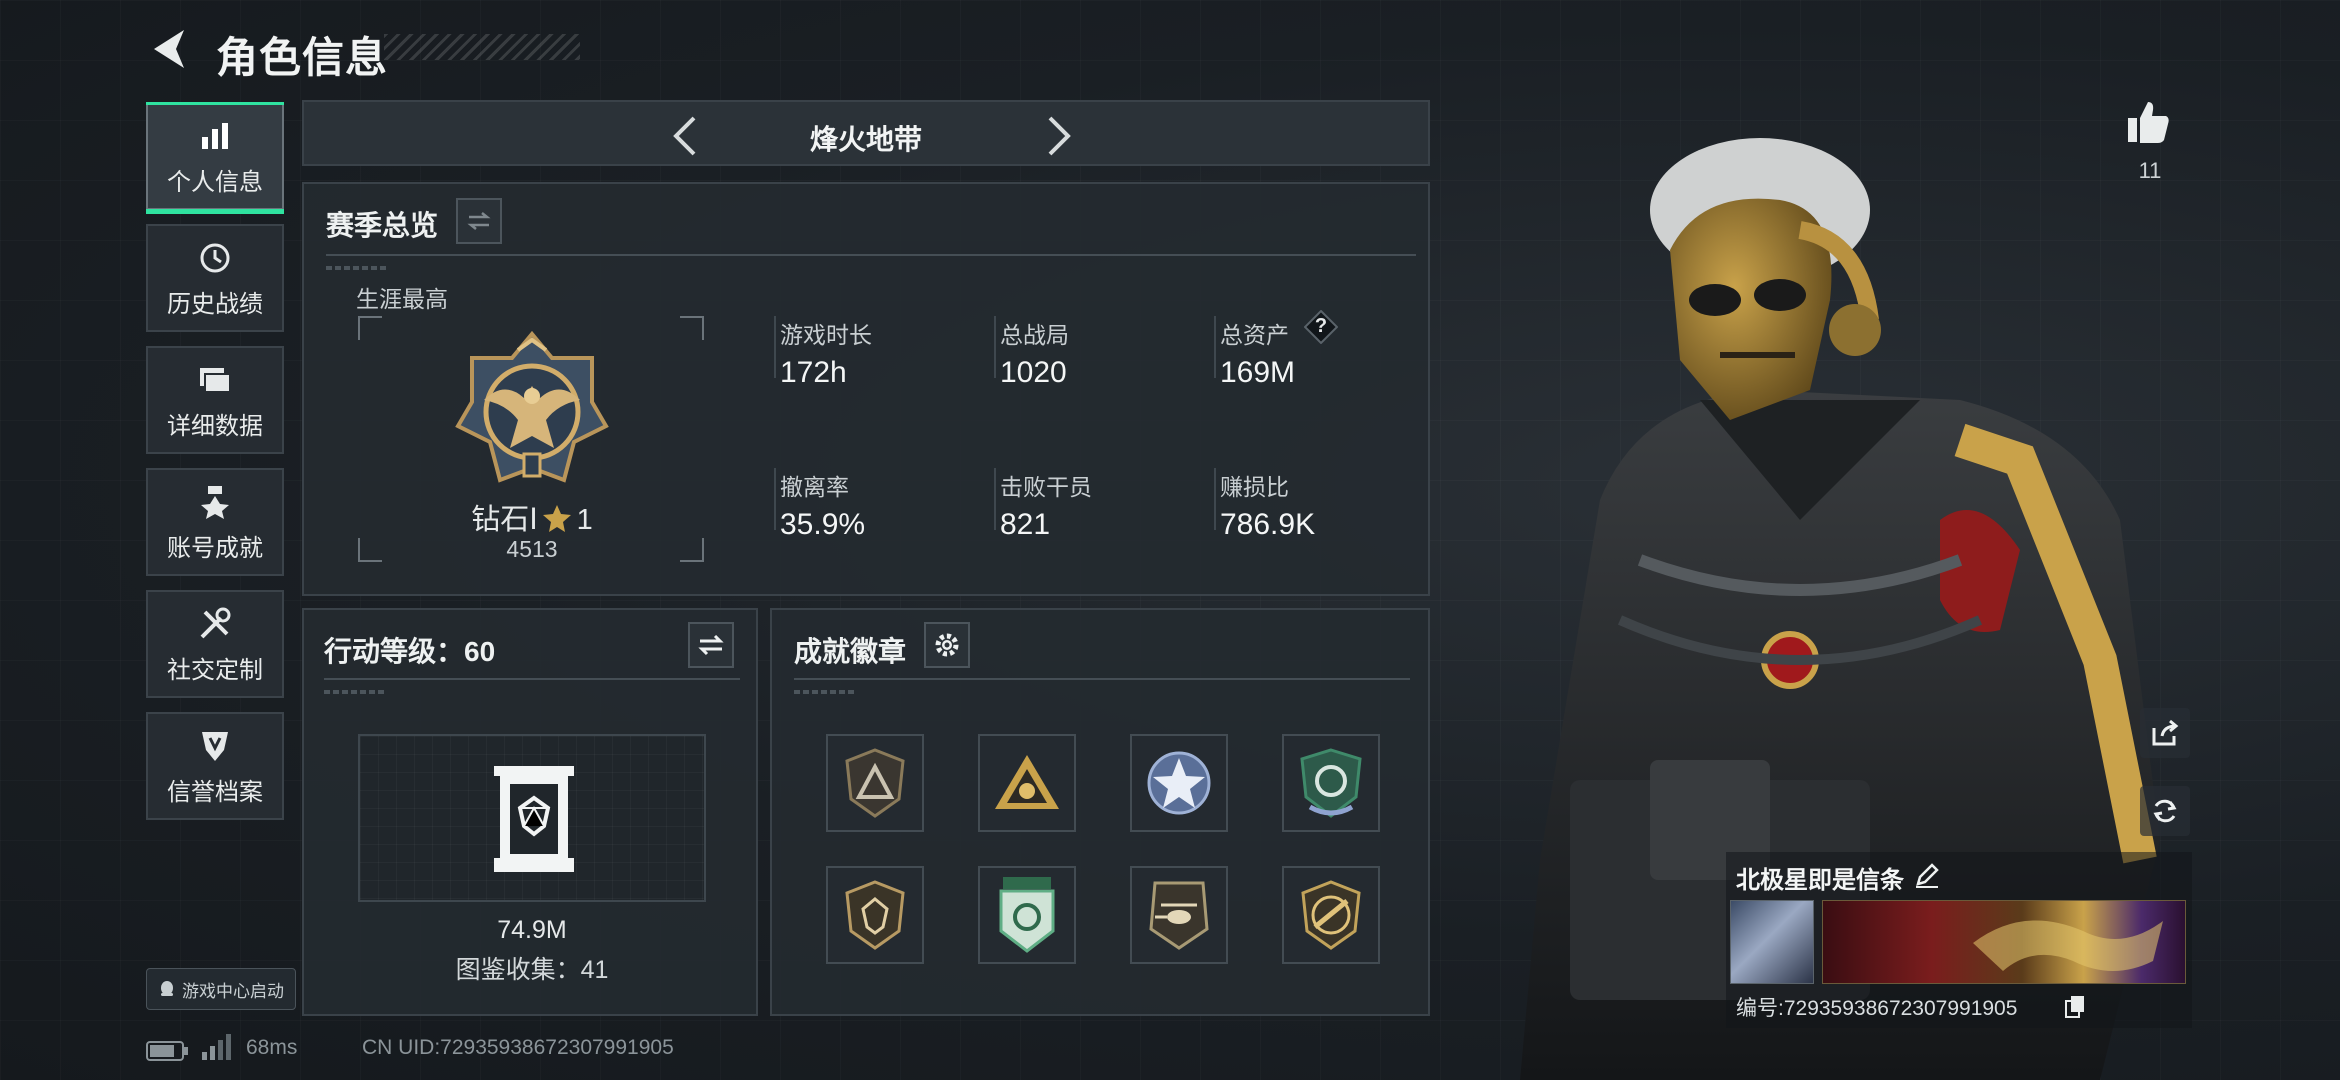 The width and height of the screenshot is (2340, 1080). I want to click on stat-label-assets: 总资产, so click(1254, 335).